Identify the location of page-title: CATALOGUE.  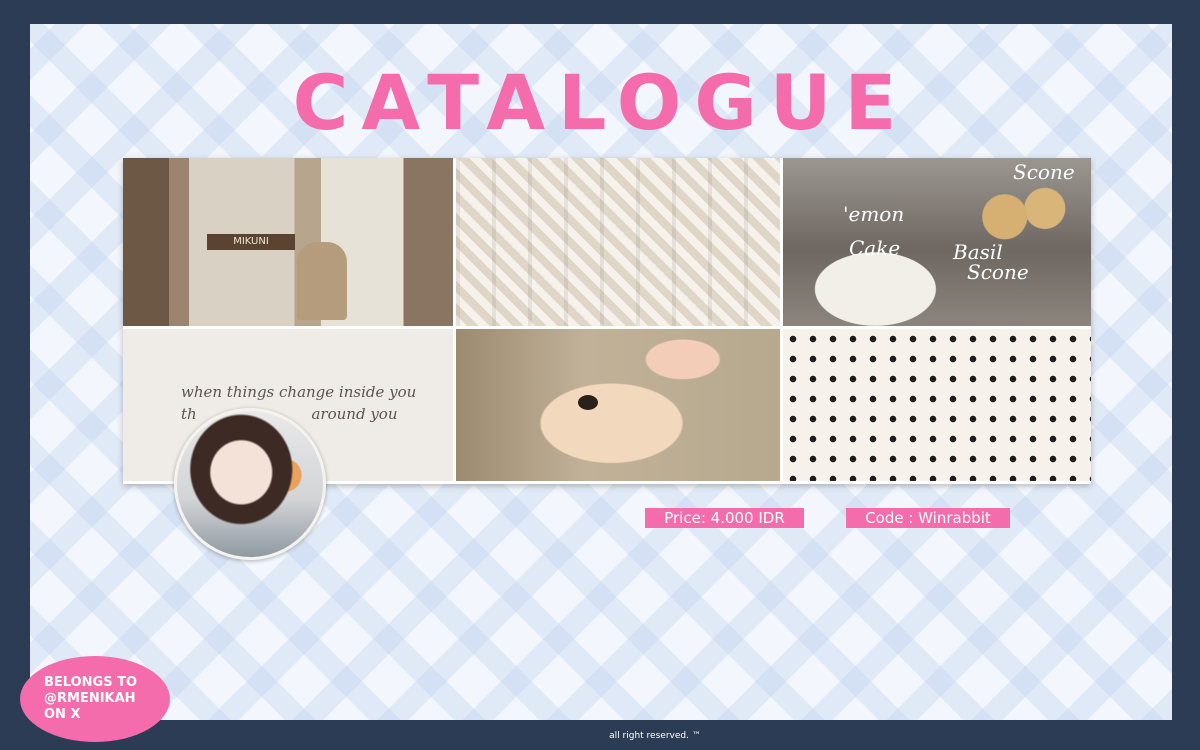
(601, 102).